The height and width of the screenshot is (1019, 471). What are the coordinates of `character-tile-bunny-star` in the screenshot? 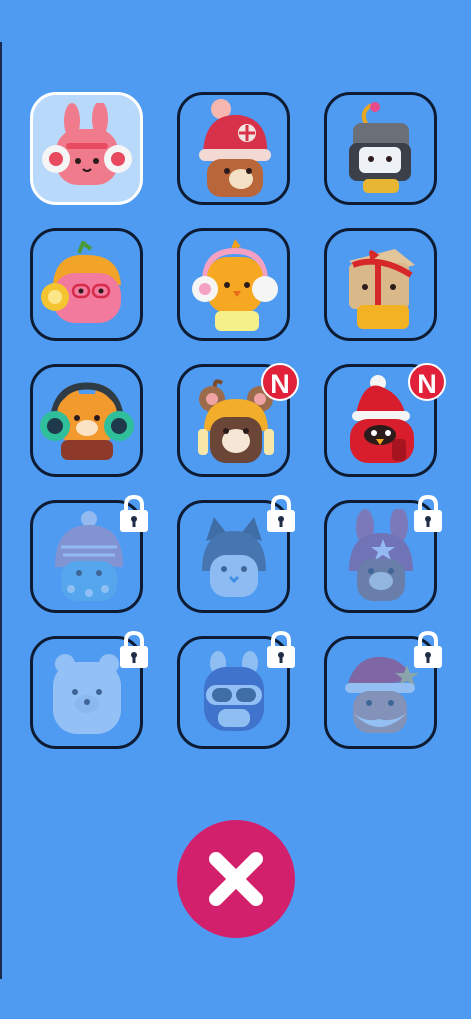 It's located at (383, 554).